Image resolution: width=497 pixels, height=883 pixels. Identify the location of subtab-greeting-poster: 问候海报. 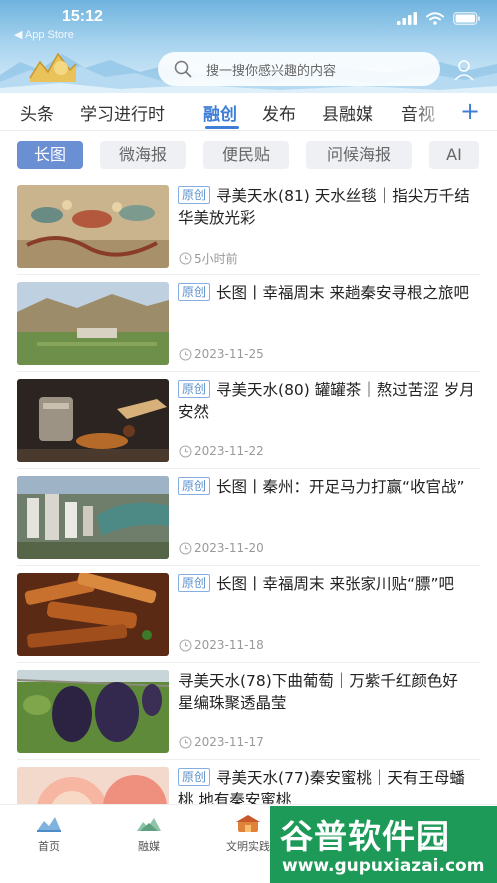
(359, 155).